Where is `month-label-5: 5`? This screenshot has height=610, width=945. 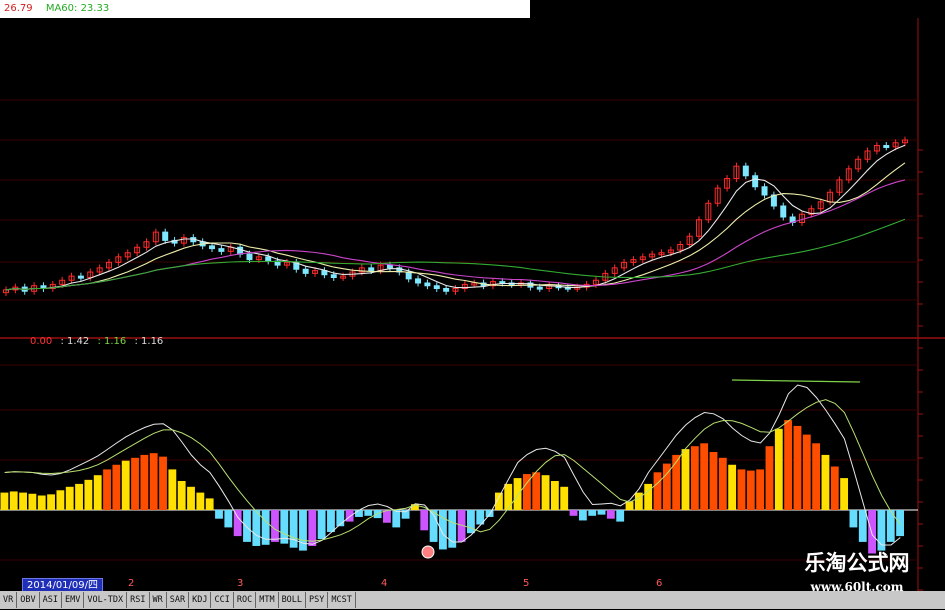 month-label-5: 5 is located at coordinates (526, 583).